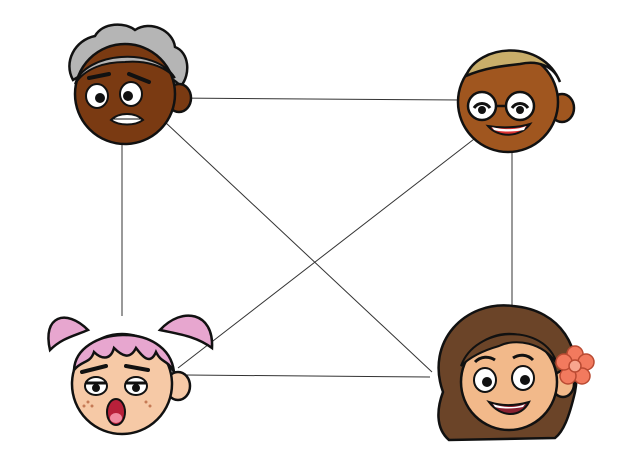 The image size is (621, 452). I want to click on grey-haired-man-face-icon, so click(130, 84).